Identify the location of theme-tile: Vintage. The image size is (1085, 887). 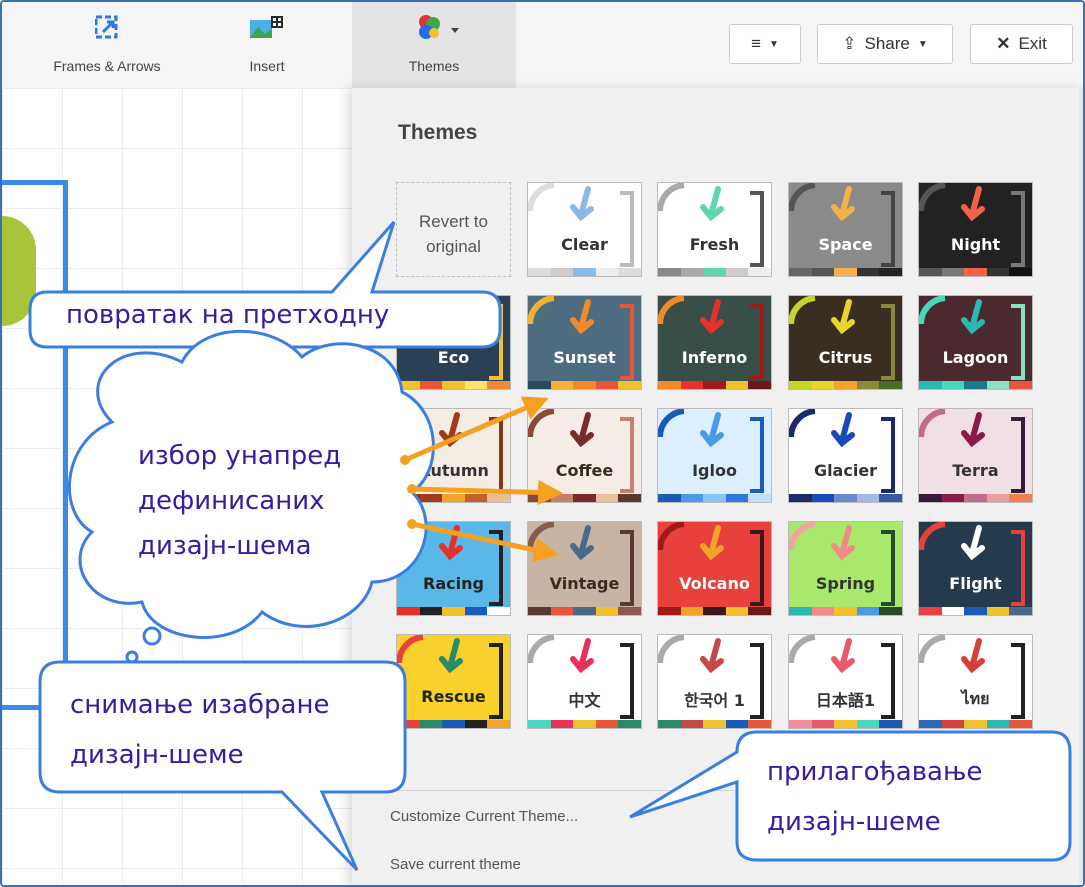
(584, 568).